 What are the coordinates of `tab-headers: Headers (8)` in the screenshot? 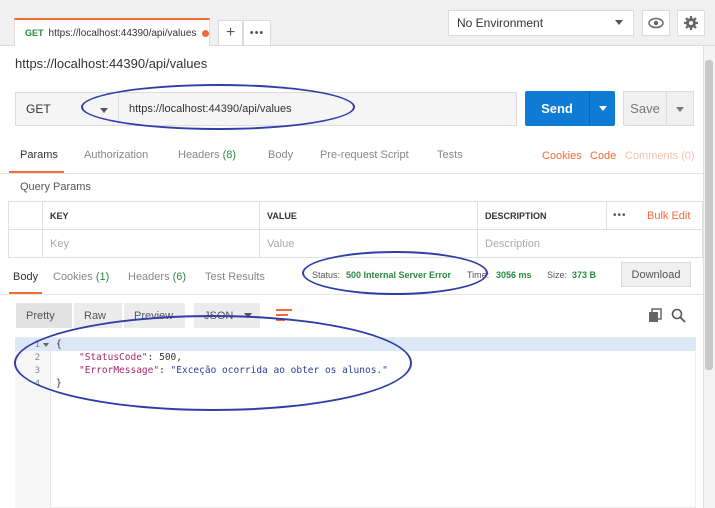 It's located at (207, 155).